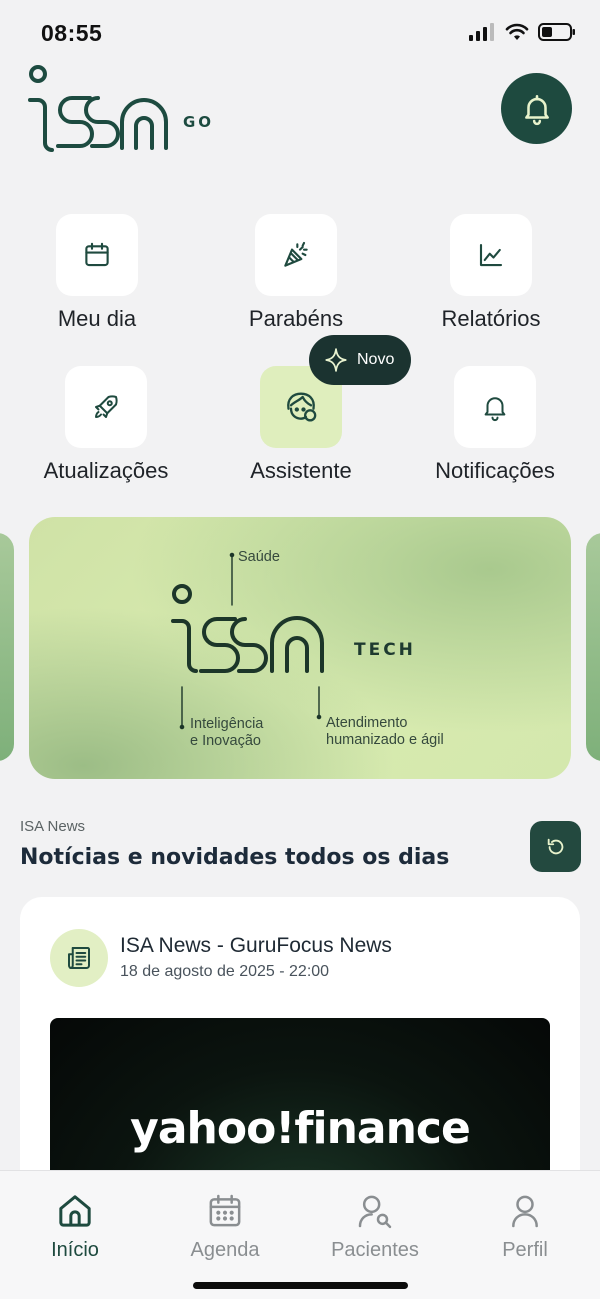 The image size is (600, 1299). What do you see at coordinates (75, 1211) in the screenshot?
I see `home-icon` at bounding box center [75, 1211].